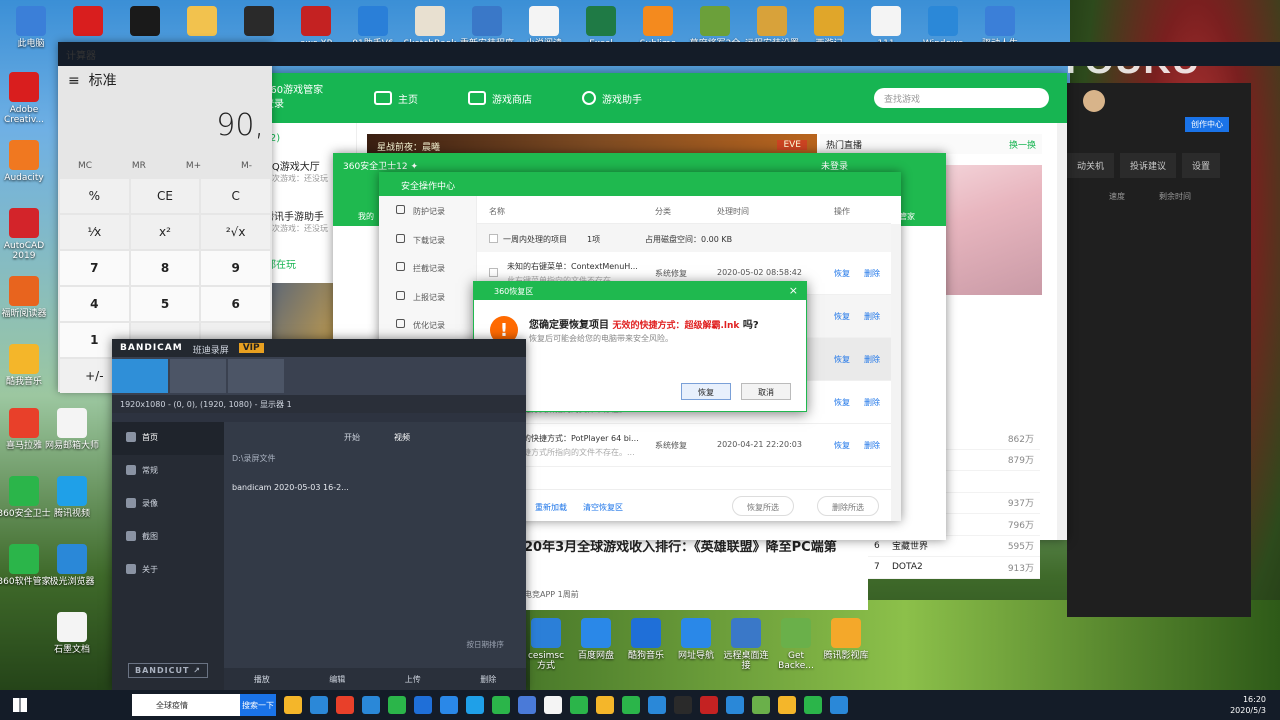 This screenshot has width=1280, height=720. I want to click on game-mode-button, so click(198, 376).